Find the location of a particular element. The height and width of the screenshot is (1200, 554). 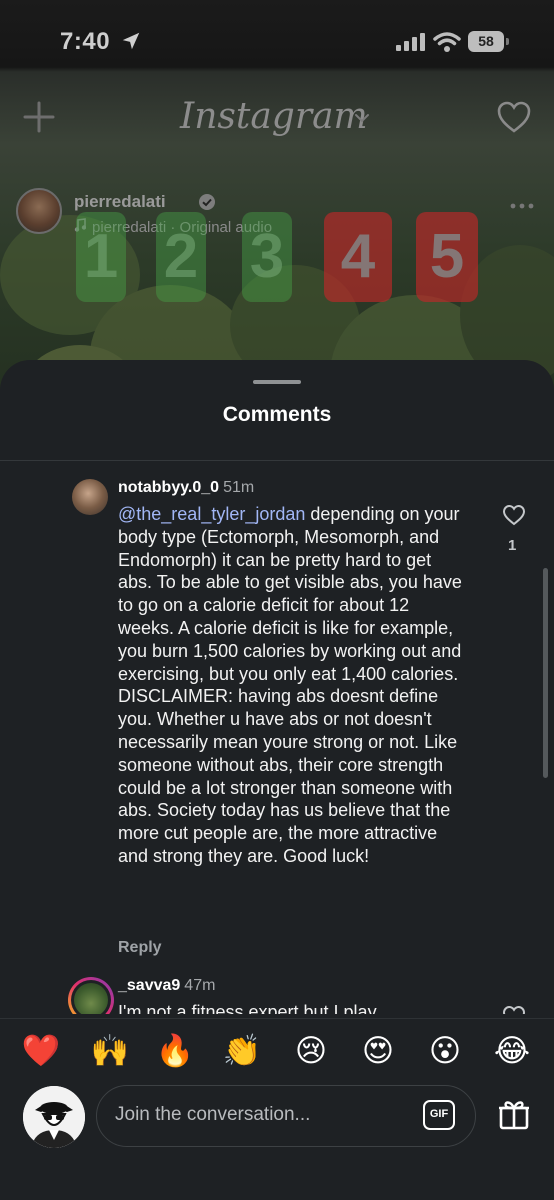

comment-input is located at coordinates (260, 1115).